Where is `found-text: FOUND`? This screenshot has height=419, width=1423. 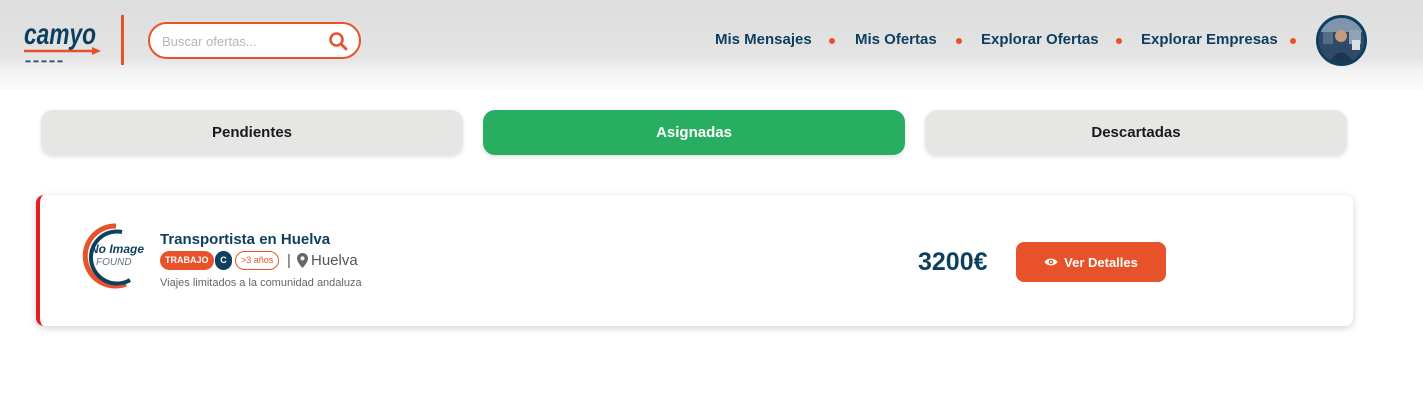 found-text: FOUND is located at coordinates (114, 262).